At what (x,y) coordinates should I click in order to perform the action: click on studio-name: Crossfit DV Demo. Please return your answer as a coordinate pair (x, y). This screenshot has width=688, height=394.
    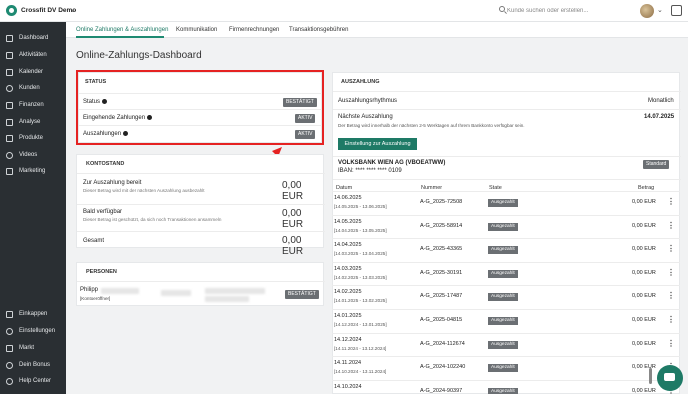
    Looking at the image, I should click on (48, 10).